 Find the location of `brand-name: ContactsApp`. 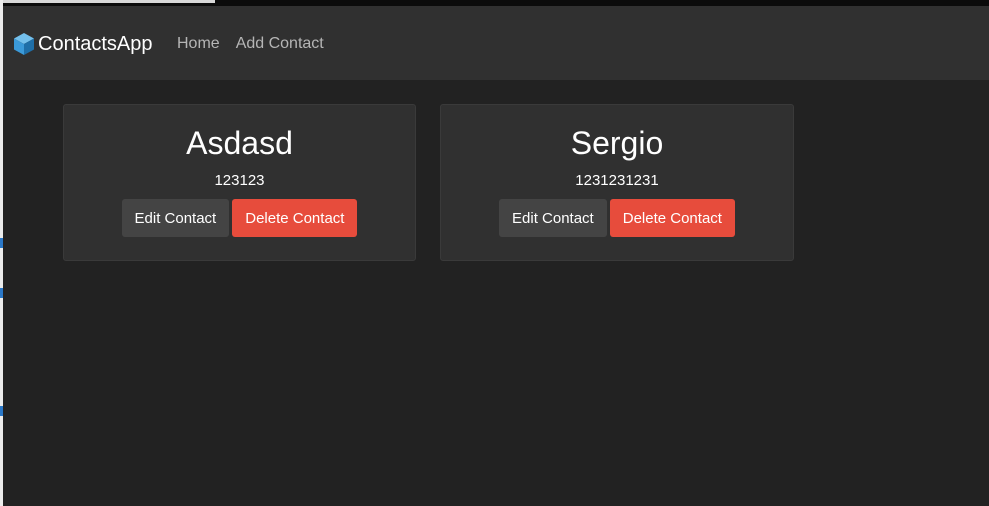

brand-name: ContactsApp is located at coordinates (95, 44).